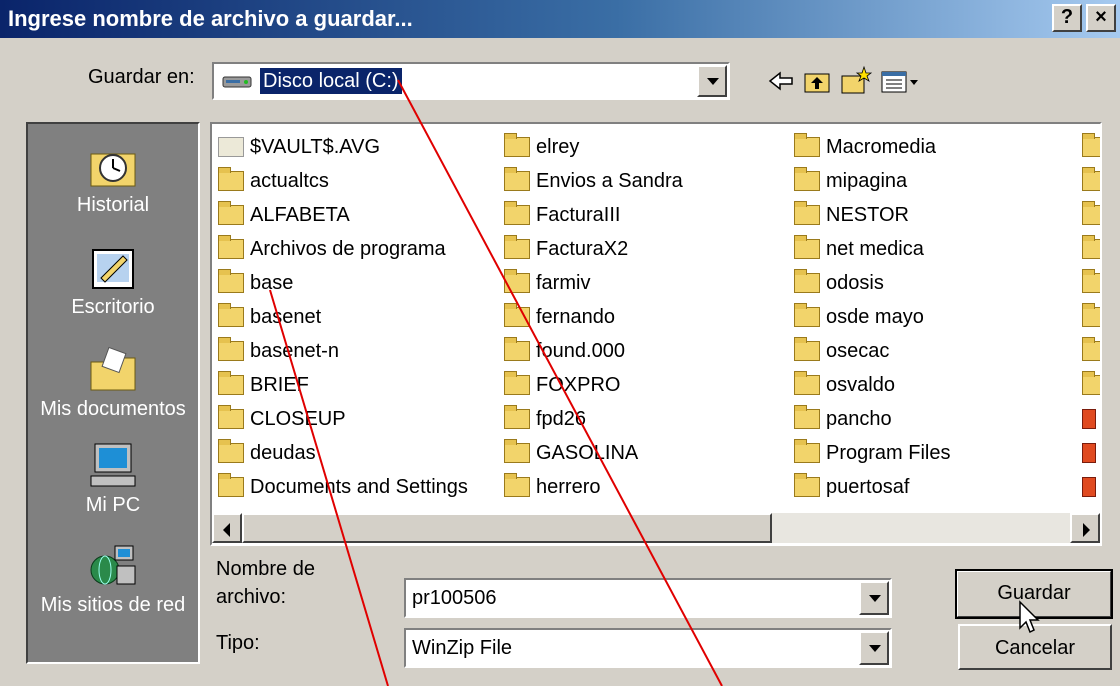 This screenshot has width=1120, height=686. What do you see at coordinates (858, 350) in the screenshot?
I see `item-label: osecac` at bounding box center [858, 350].